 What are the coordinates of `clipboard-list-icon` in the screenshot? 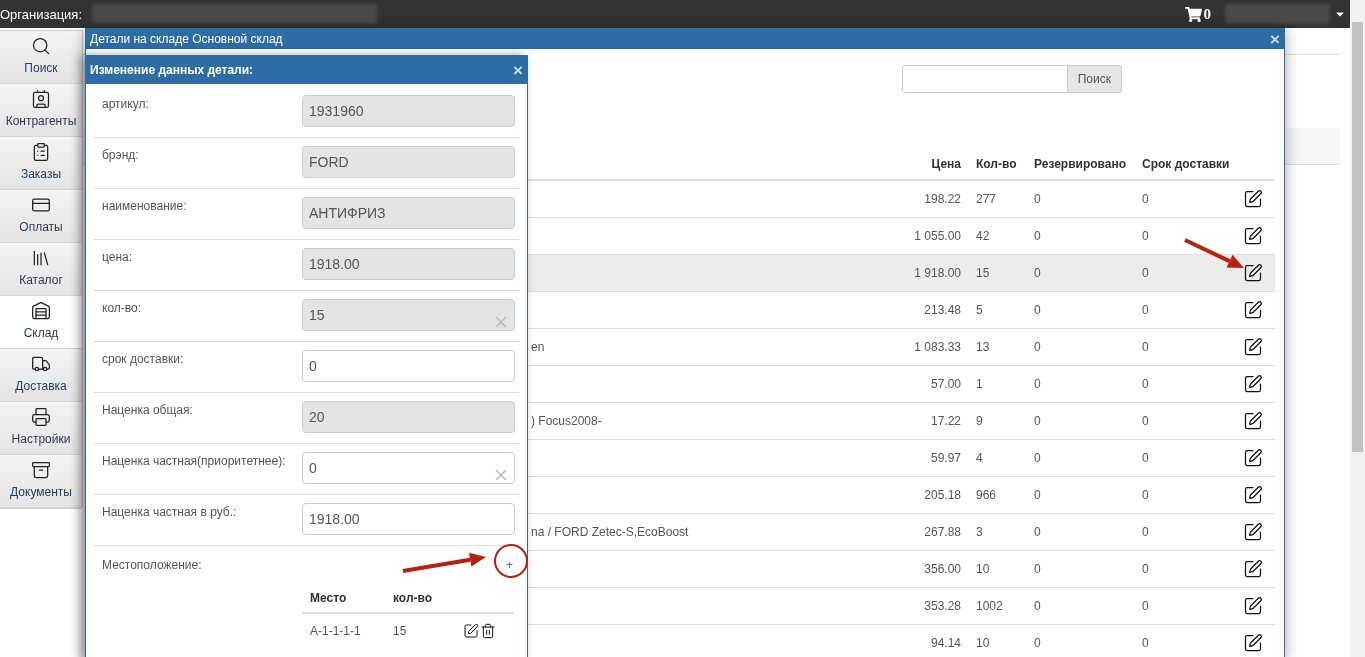 It's located at (41, 152).